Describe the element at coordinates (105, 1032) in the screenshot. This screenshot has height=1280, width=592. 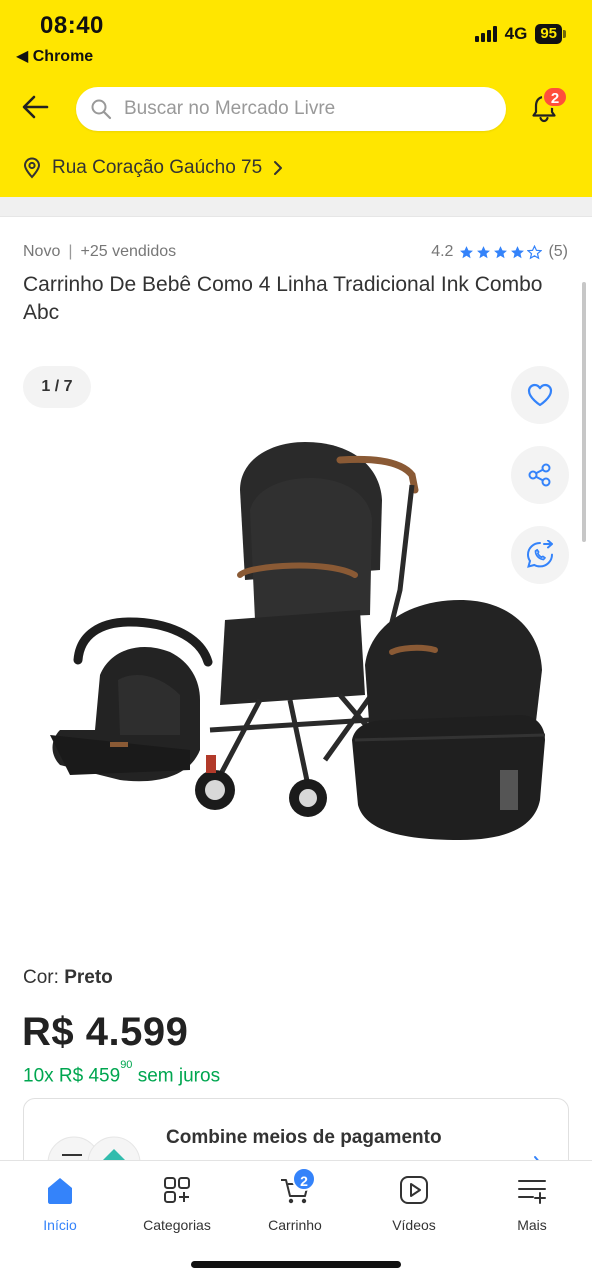
I see `price: R$ 4.599` at that location.